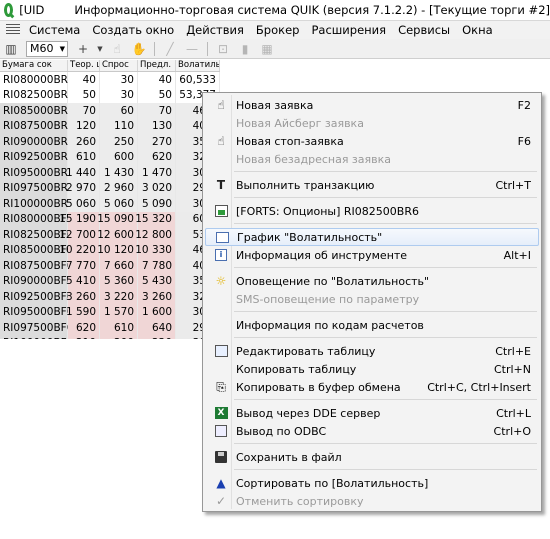 The width and height of the screenshot is (550, 539). I want to click on crosshair-icon: +, so click(83, 49).